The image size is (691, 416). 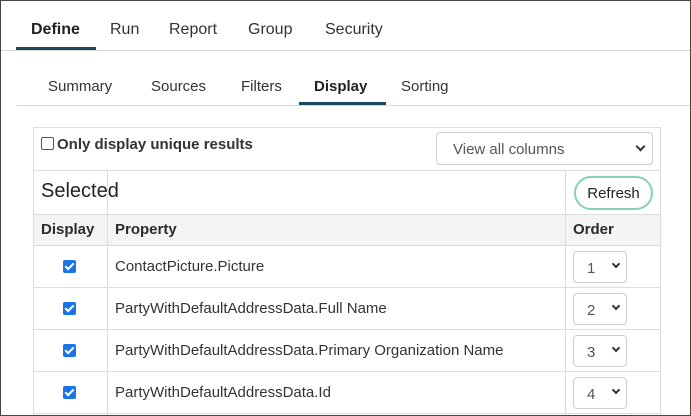 What do you see at coordinates (261, 86) in the screenshot?
I see `tab-filters: Filters` at bounding box center [261, 86].